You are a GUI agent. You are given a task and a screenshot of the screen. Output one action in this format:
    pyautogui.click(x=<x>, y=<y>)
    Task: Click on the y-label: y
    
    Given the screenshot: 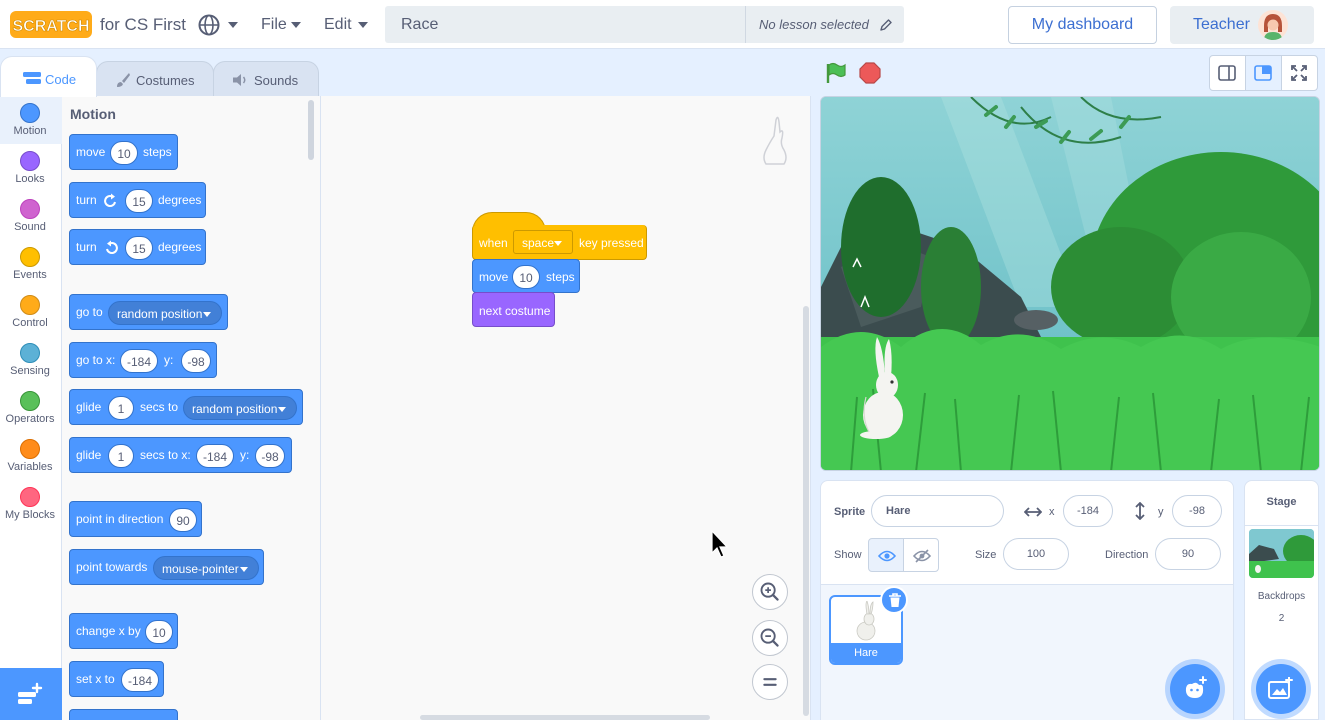 What is the action you would take?
    pyautogui.click(x=1161, y=512)
    